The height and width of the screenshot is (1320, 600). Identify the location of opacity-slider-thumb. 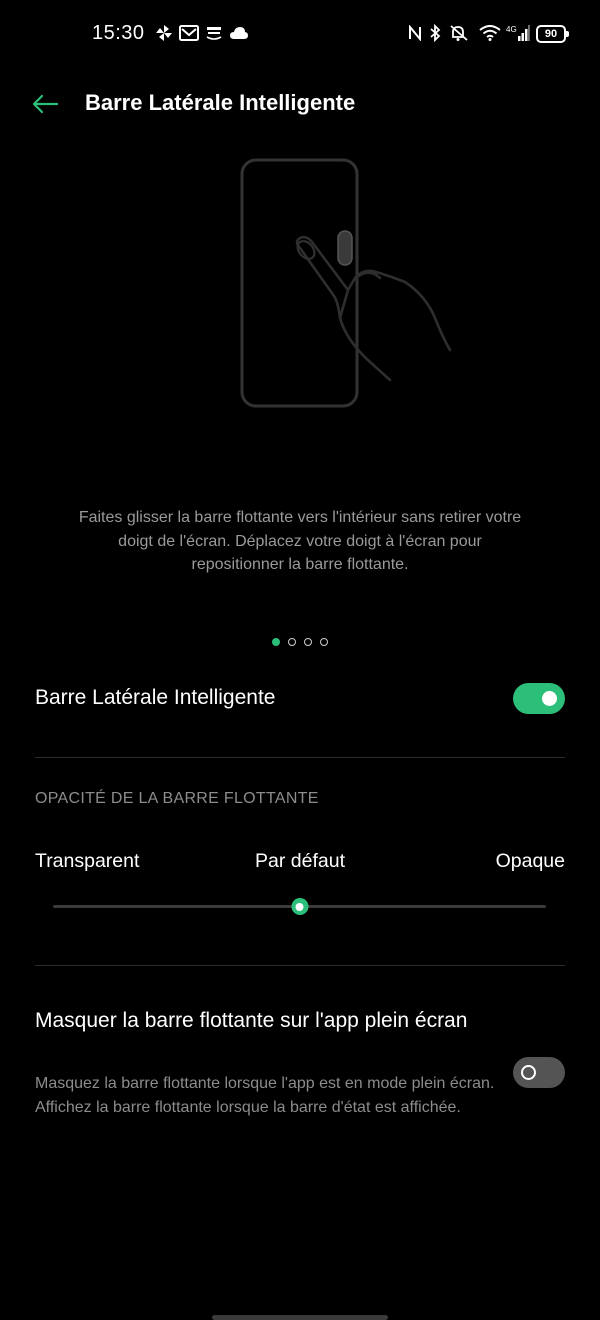
(299, 906).